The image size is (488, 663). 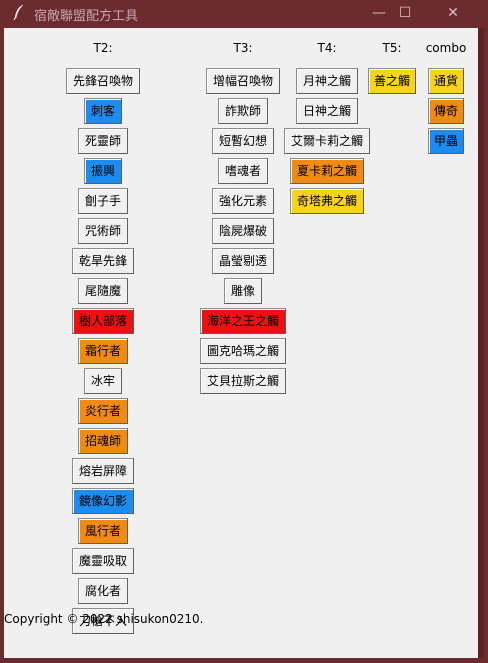 I want to click on combo-recipe-button: 傳奇, so click(x=446, y=111).